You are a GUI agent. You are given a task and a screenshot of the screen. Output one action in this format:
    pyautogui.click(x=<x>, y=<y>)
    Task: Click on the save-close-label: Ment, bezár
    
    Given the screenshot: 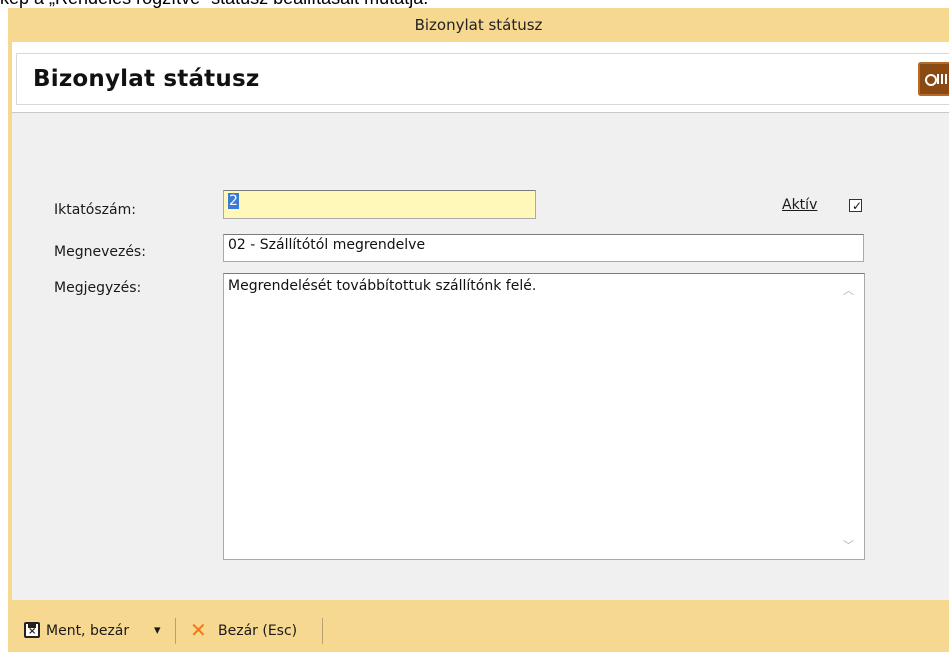 What is the action you would take?
    pyautogui.click(x=88, y=631)
    